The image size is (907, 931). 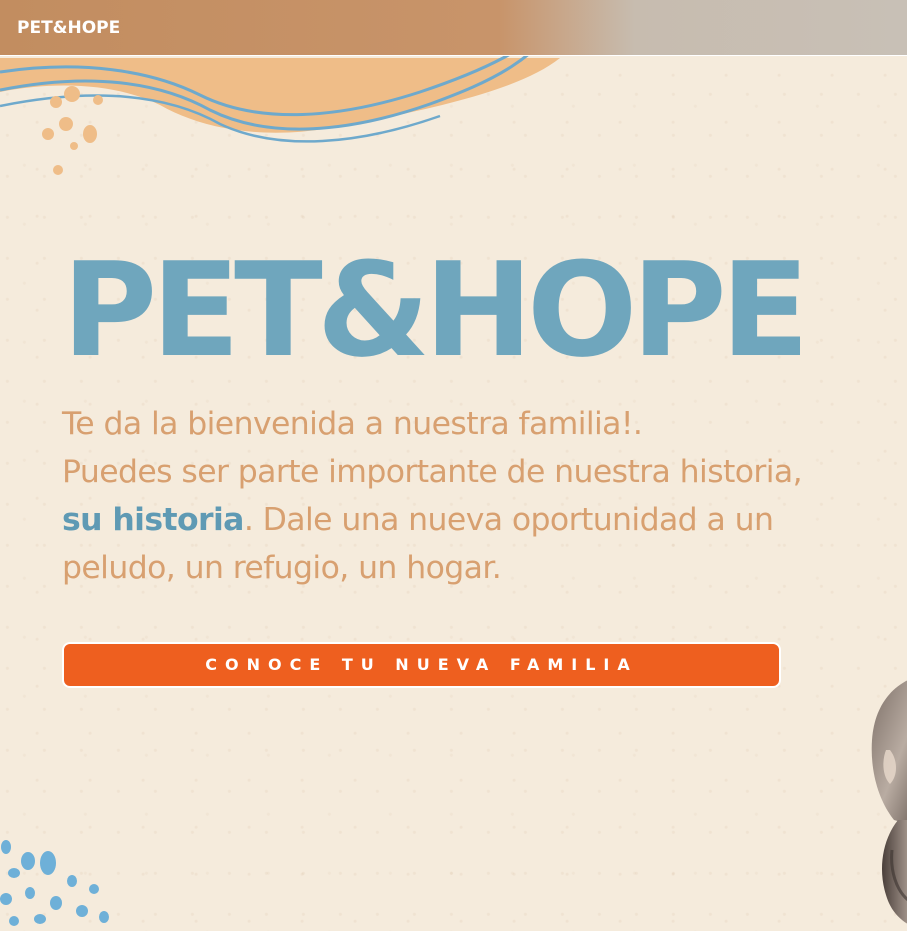 What do you see at coordinates (453, 28) in the screenshot?
I see `top-navigation-bar: PET&HOPE` at bounding box center [453, 28].